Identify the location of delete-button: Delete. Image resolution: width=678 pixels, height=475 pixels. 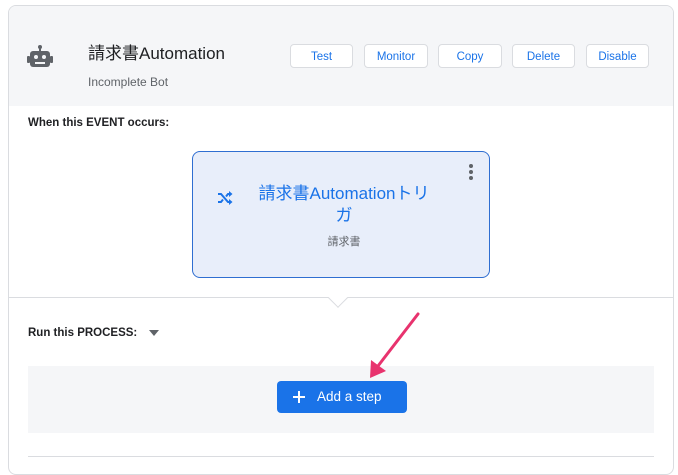
(543, 56).